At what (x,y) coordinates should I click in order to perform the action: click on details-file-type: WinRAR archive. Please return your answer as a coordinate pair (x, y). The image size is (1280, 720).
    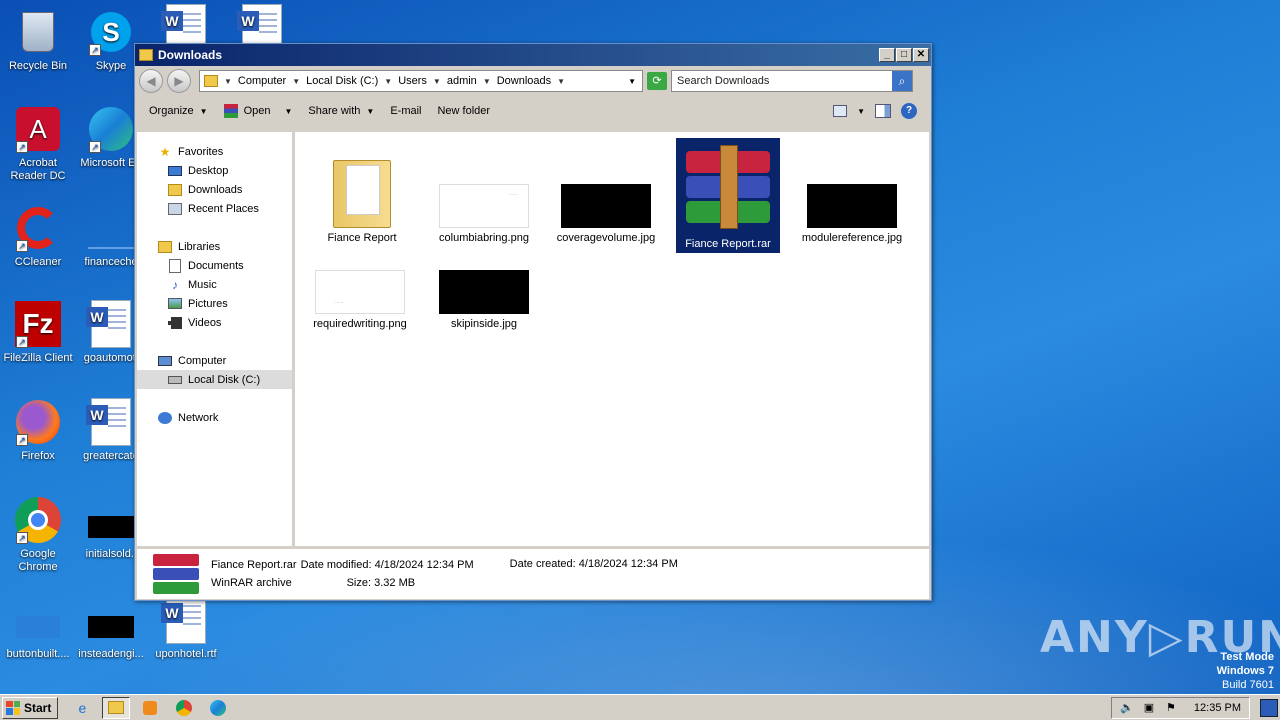
    Looking at the image, I should click on (251, 583).